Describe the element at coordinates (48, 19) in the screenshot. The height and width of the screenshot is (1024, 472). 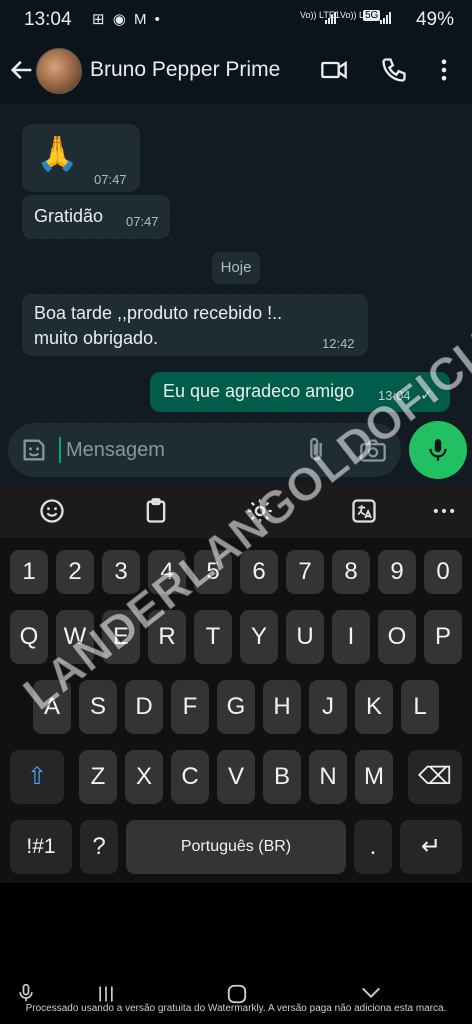
I see `clock: 13:04` at that location.